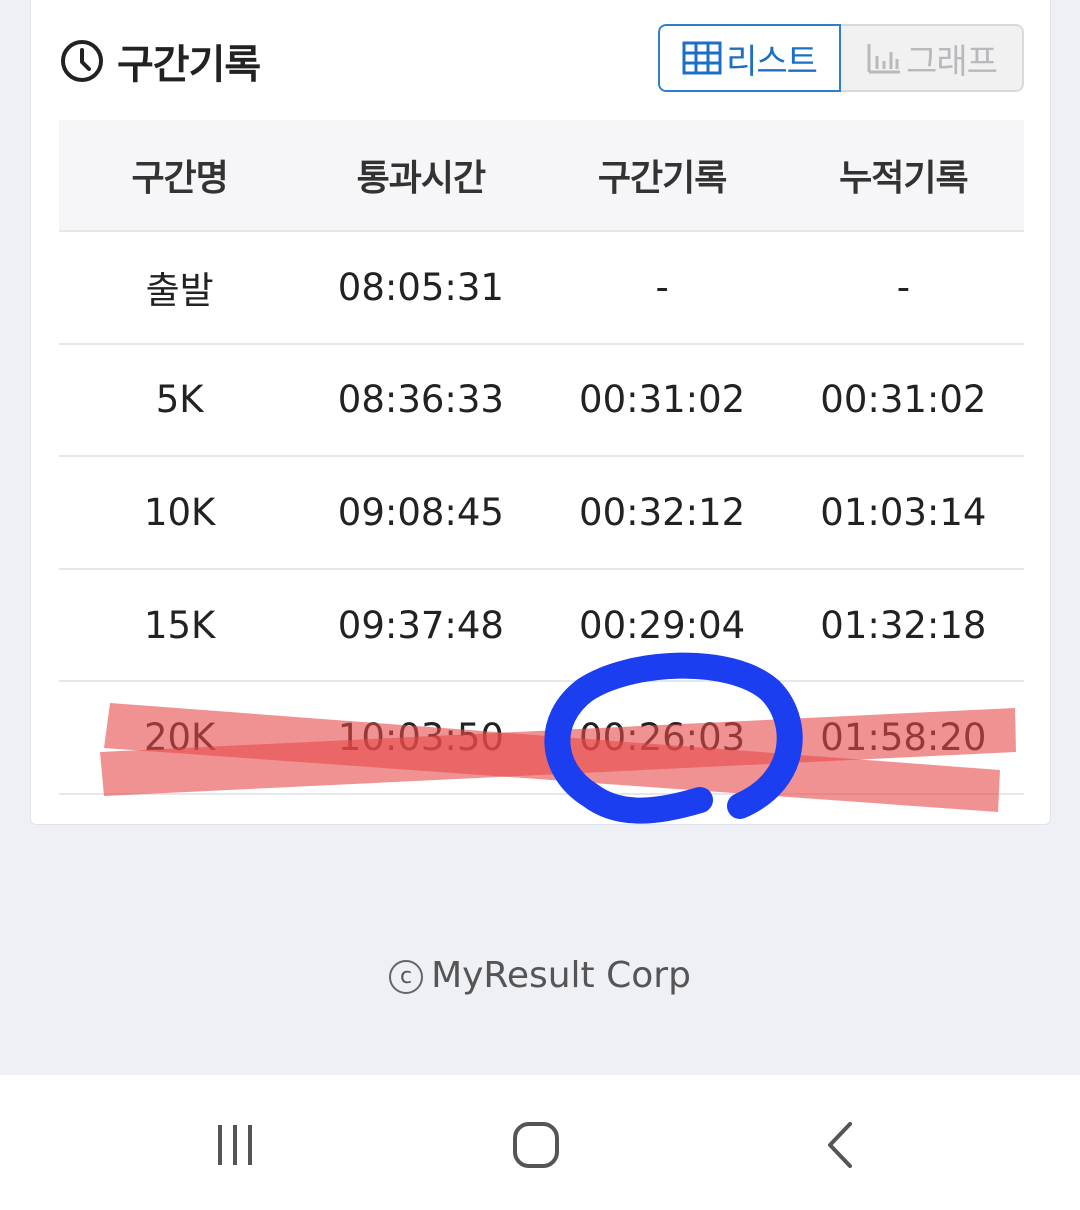 Image resolution: width=1080 pixels, height=1210 pixels. Describe the element at coordinates (952, 61) in the screenshot. I see `graph-view-label: 그래프` at that location.